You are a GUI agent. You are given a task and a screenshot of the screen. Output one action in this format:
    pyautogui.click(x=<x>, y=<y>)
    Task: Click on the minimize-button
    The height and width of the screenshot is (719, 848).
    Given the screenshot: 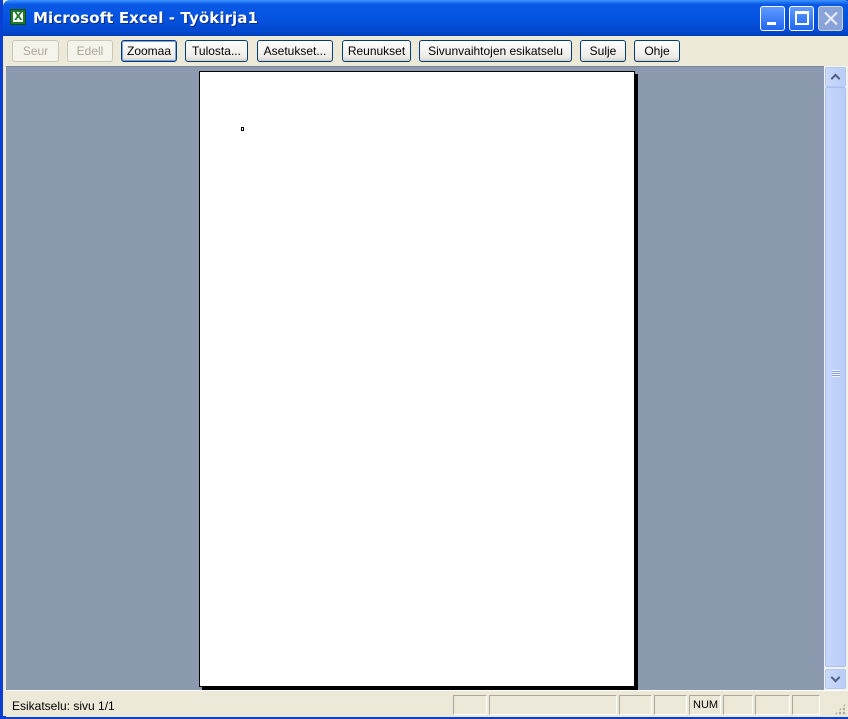 What is the action you would take?
    pyautogui.click(x=772, y=18)
    